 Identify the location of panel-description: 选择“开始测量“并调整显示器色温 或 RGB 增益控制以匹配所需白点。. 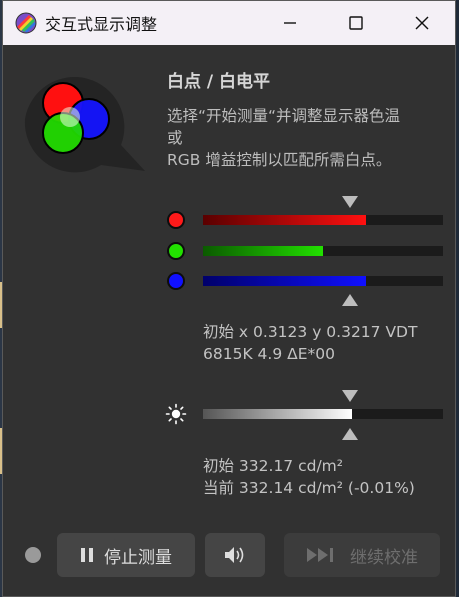
(284, 138).